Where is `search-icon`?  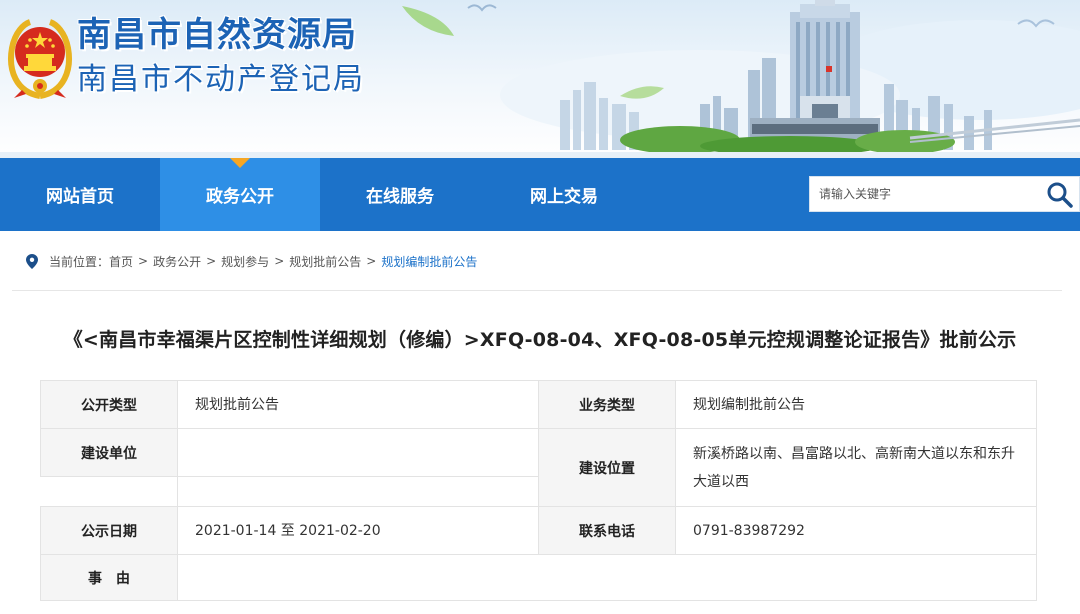
search-icon is located at coordinates (1060, 195).